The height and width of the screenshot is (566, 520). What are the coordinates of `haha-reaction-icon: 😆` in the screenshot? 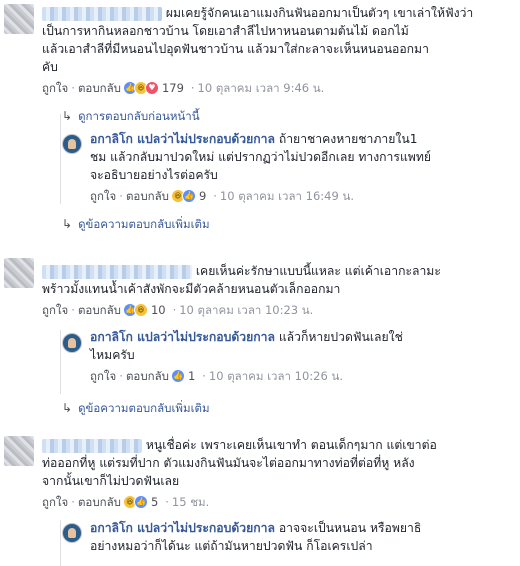 It's located at (140, 310).